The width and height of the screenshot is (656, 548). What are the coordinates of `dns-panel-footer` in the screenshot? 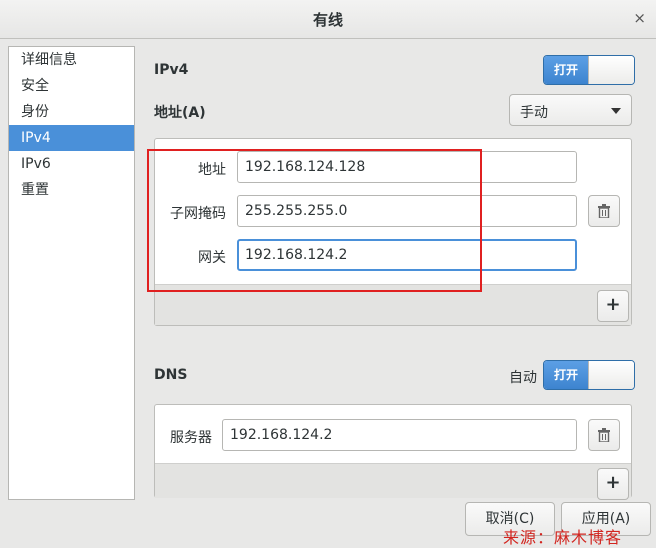 It's located at (393, 480).